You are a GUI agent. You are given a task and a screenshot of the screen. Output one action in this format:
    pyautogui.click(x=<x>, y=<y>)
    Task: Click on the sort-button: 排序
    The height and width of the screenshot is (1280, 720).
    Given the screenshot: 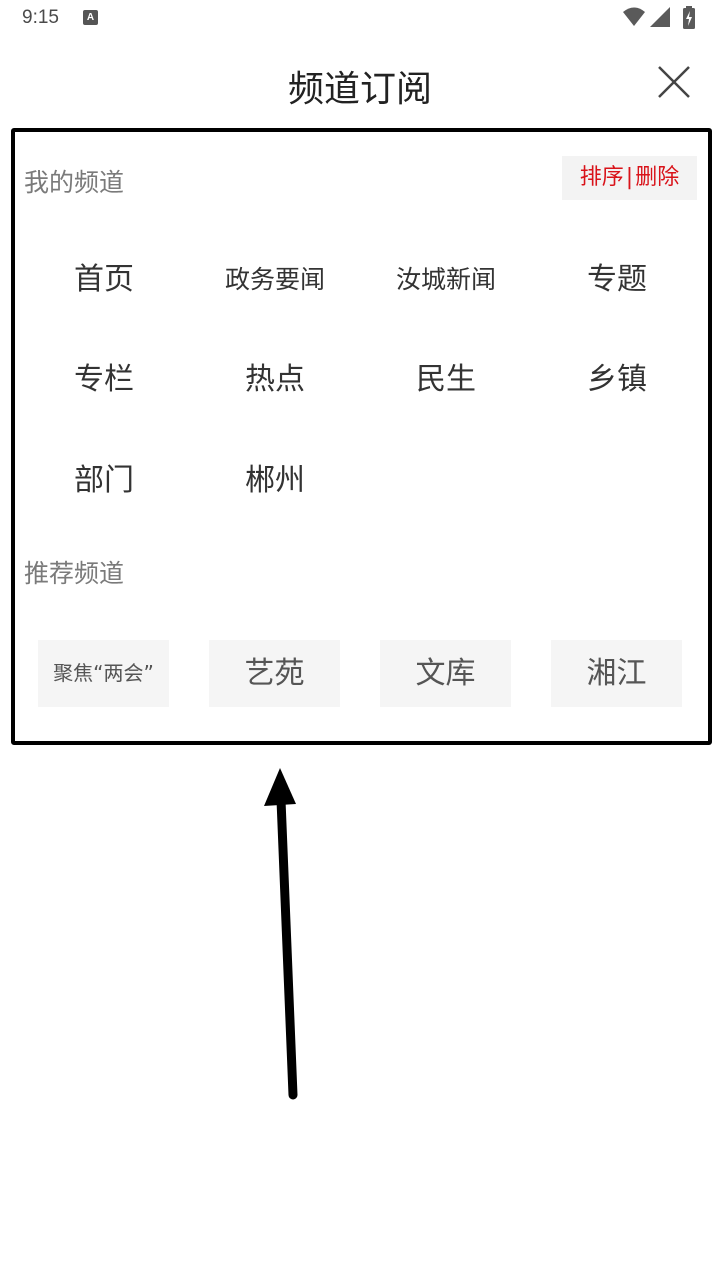 What is the action you would take?
    pyautogui.click(x=602, y=177)
    